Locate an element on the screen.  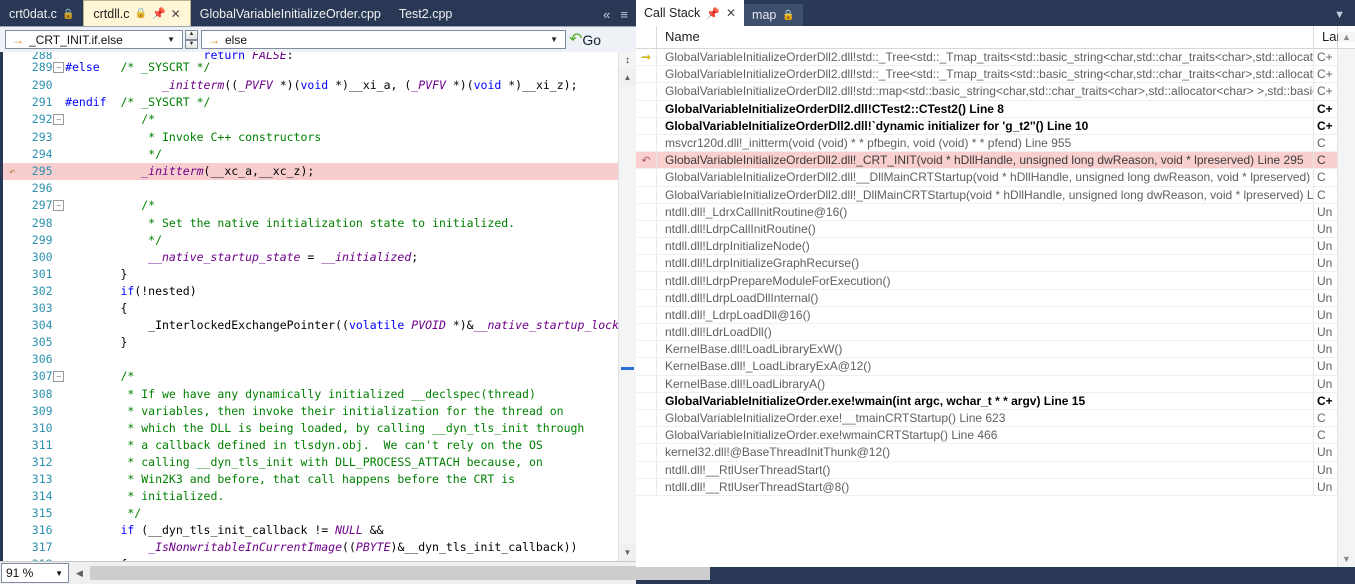
call-stack-tab-menu: ▼ is located at coordinates (1344, 17).